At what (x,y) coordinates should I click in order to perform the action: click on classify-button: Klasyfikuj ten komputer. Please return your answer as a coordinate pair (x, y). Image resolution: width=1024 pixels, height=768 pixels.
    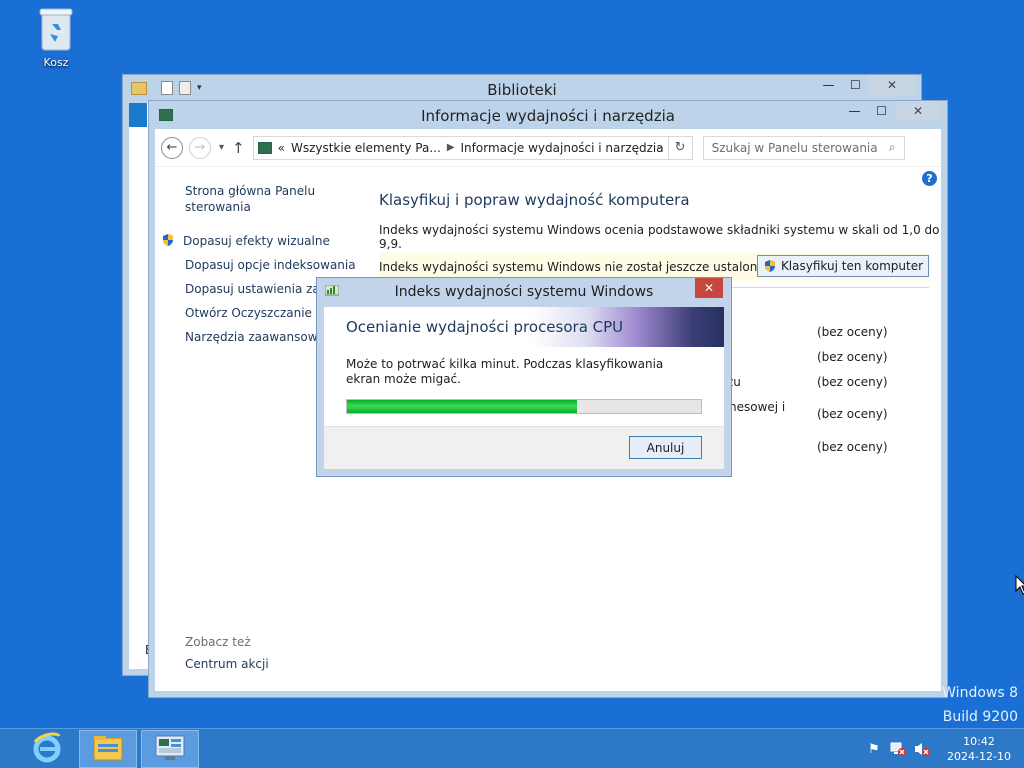
    Looking at the image, I should click on (843, 266).